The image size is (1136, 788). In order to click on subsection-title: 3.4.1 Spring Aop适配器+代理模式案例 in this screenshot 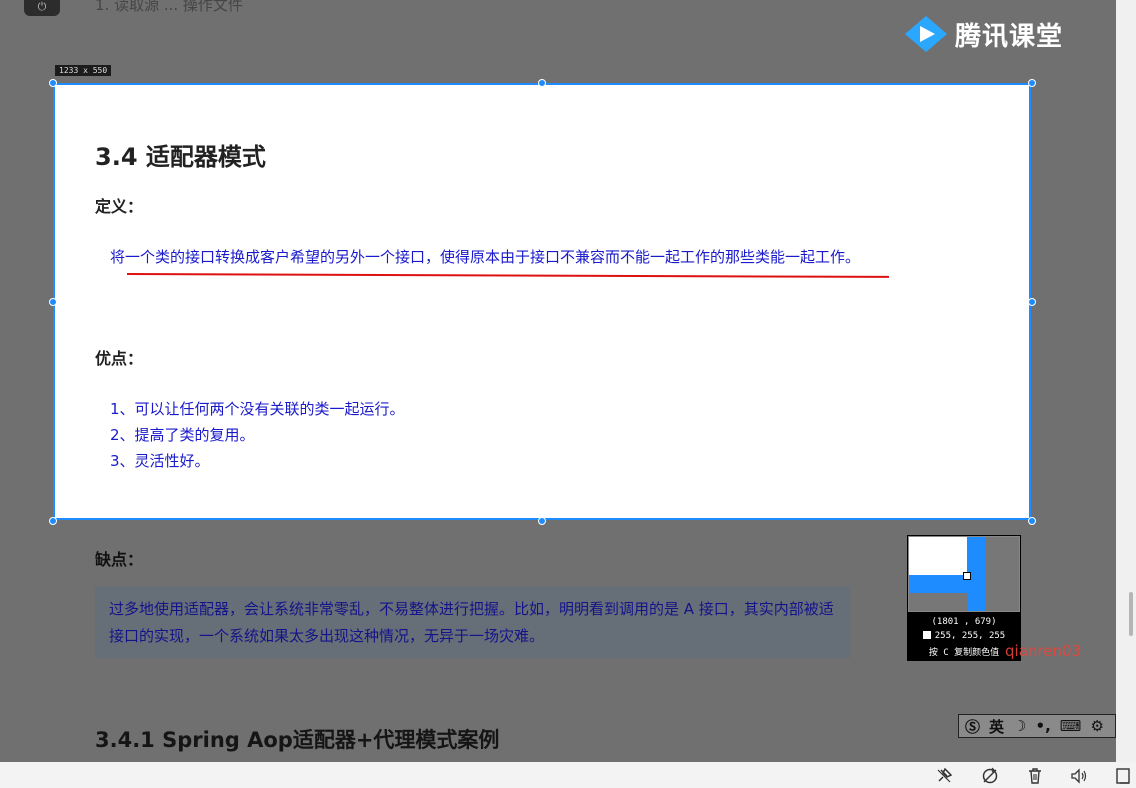, I will do `click(297, 740)`.